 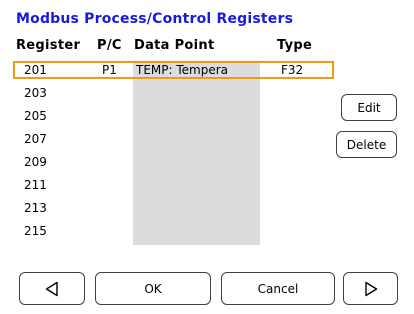 What do you see at coordinates (48, 45) in the screenshot?
I see `header-register: Register` at bounding box center [48, 45].